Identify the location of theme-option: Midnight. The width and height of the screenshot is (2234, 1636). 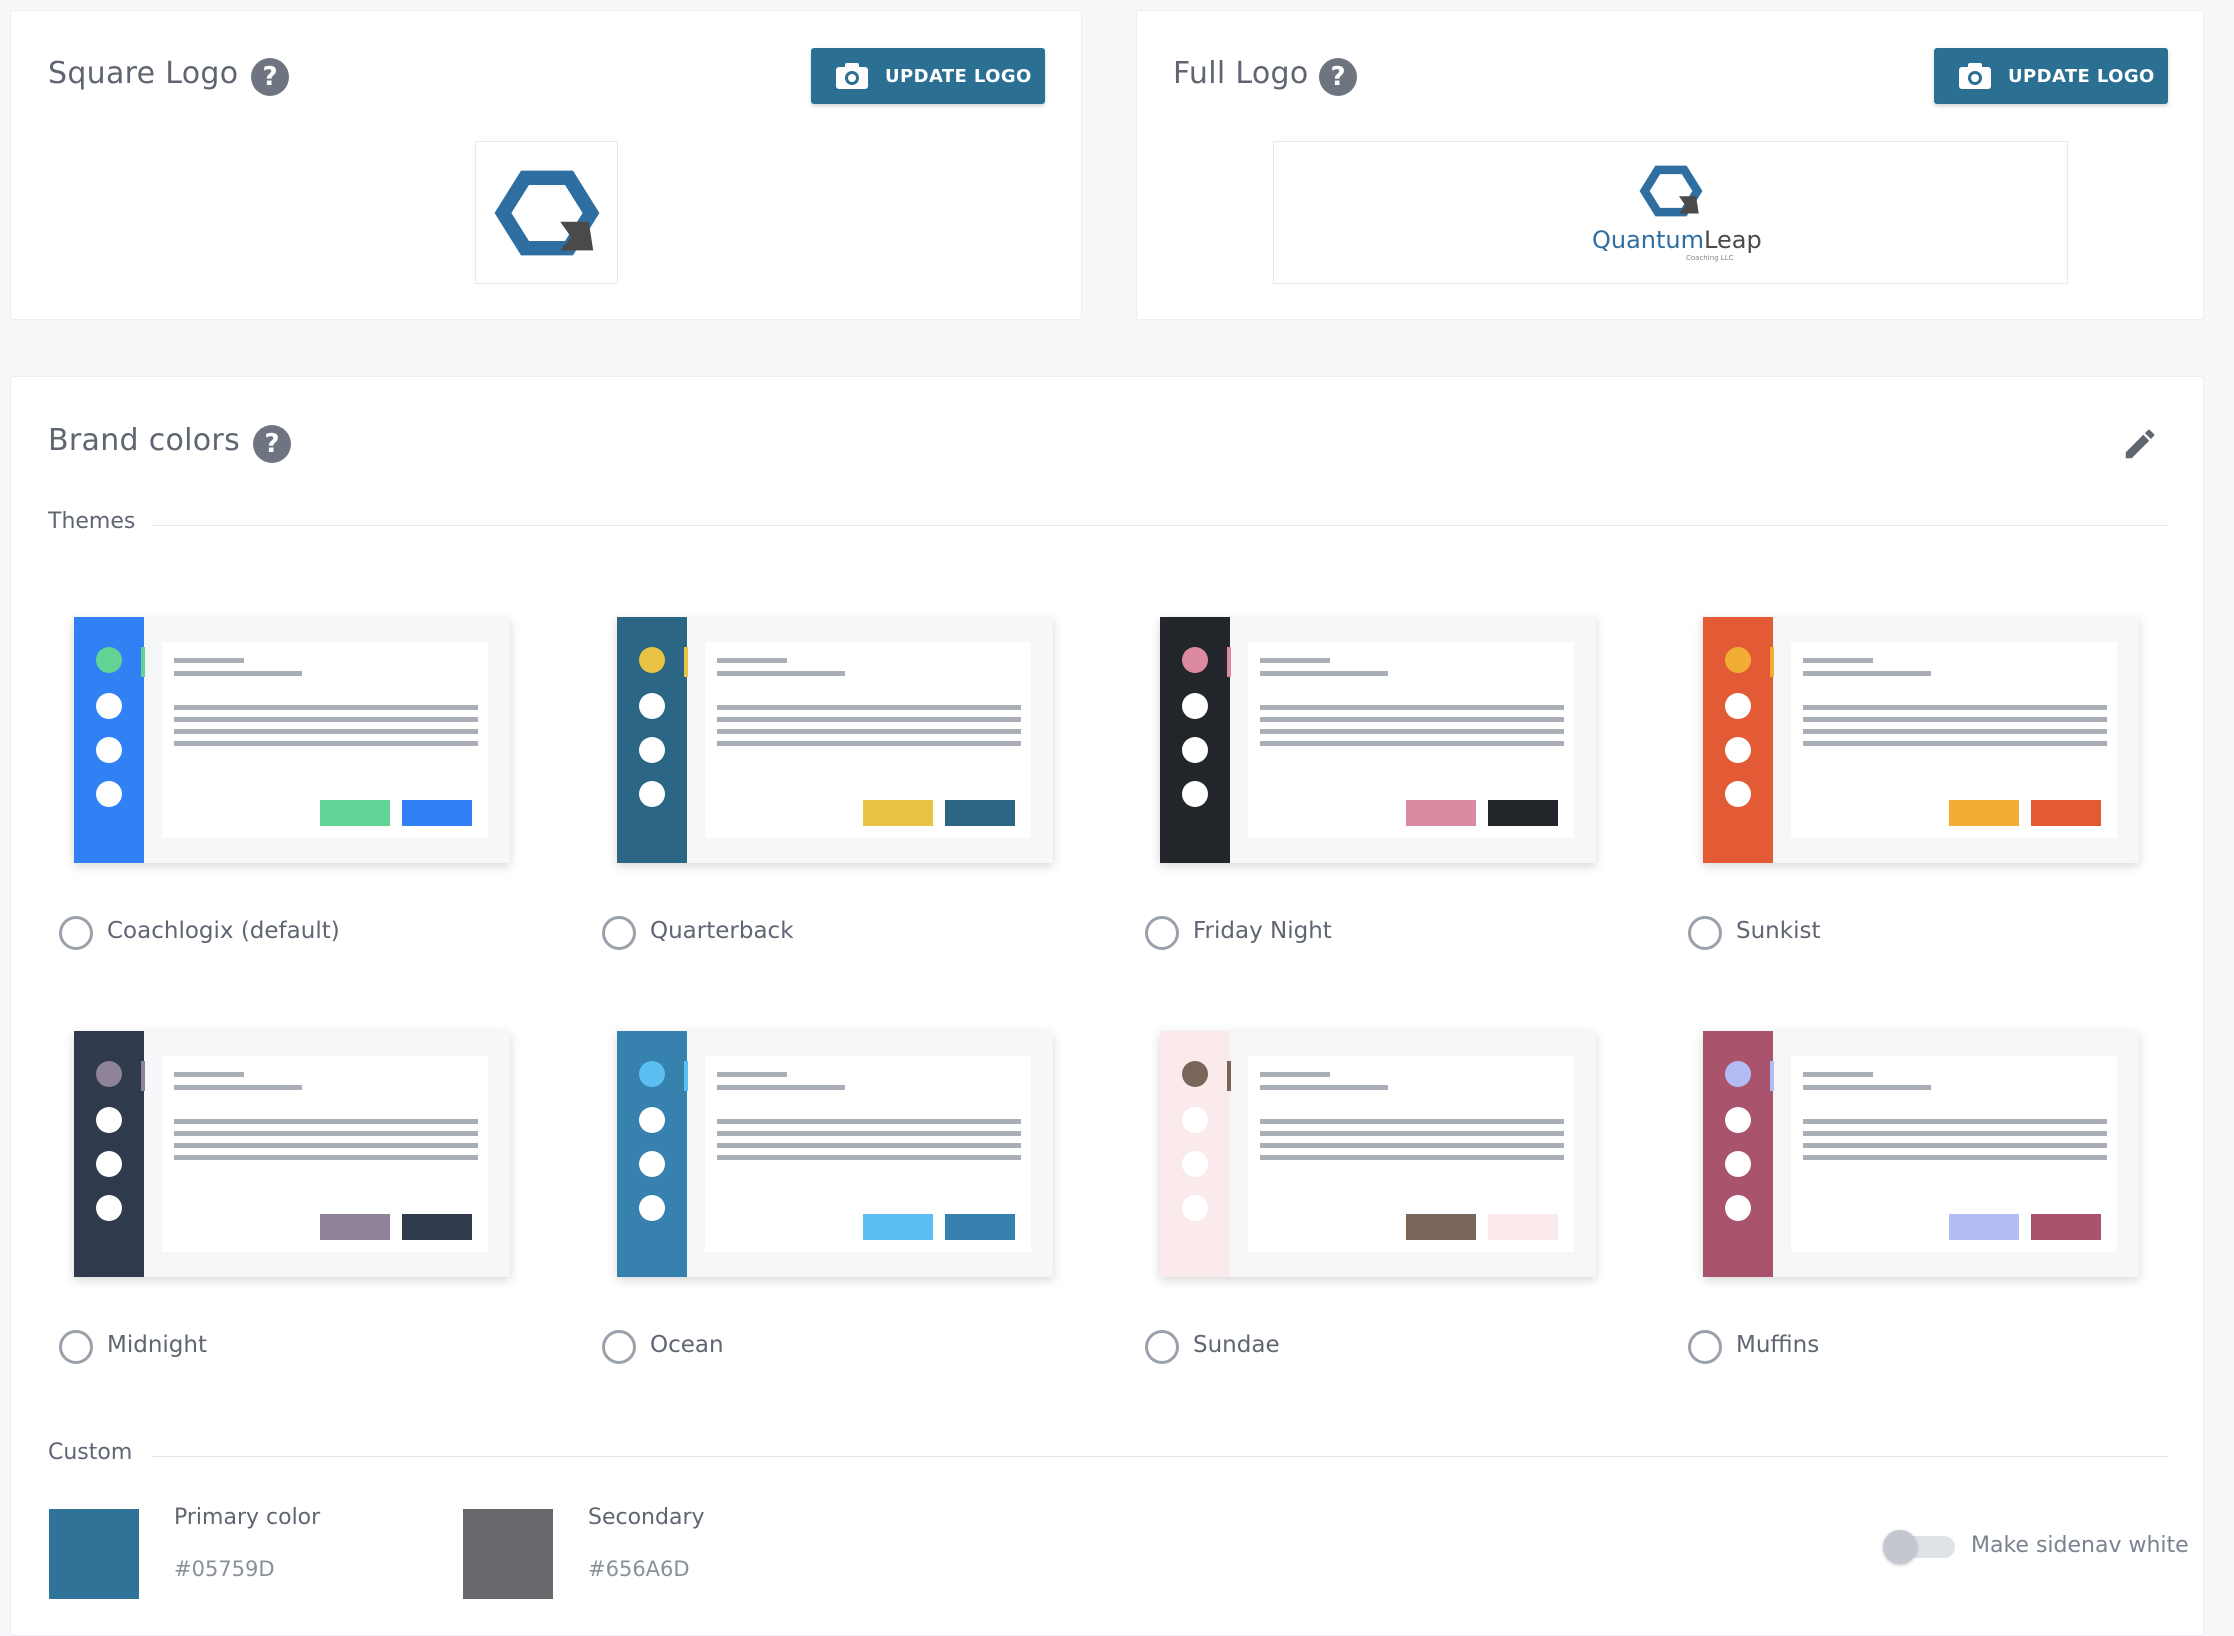
(284, 1197).